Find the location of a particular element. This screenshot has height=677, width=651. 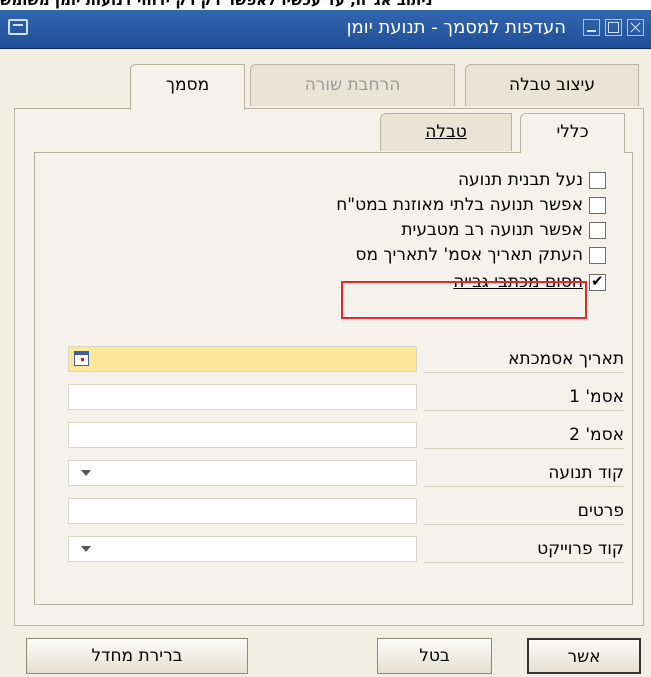

maximize-icon is located at coordinates (613, 27).